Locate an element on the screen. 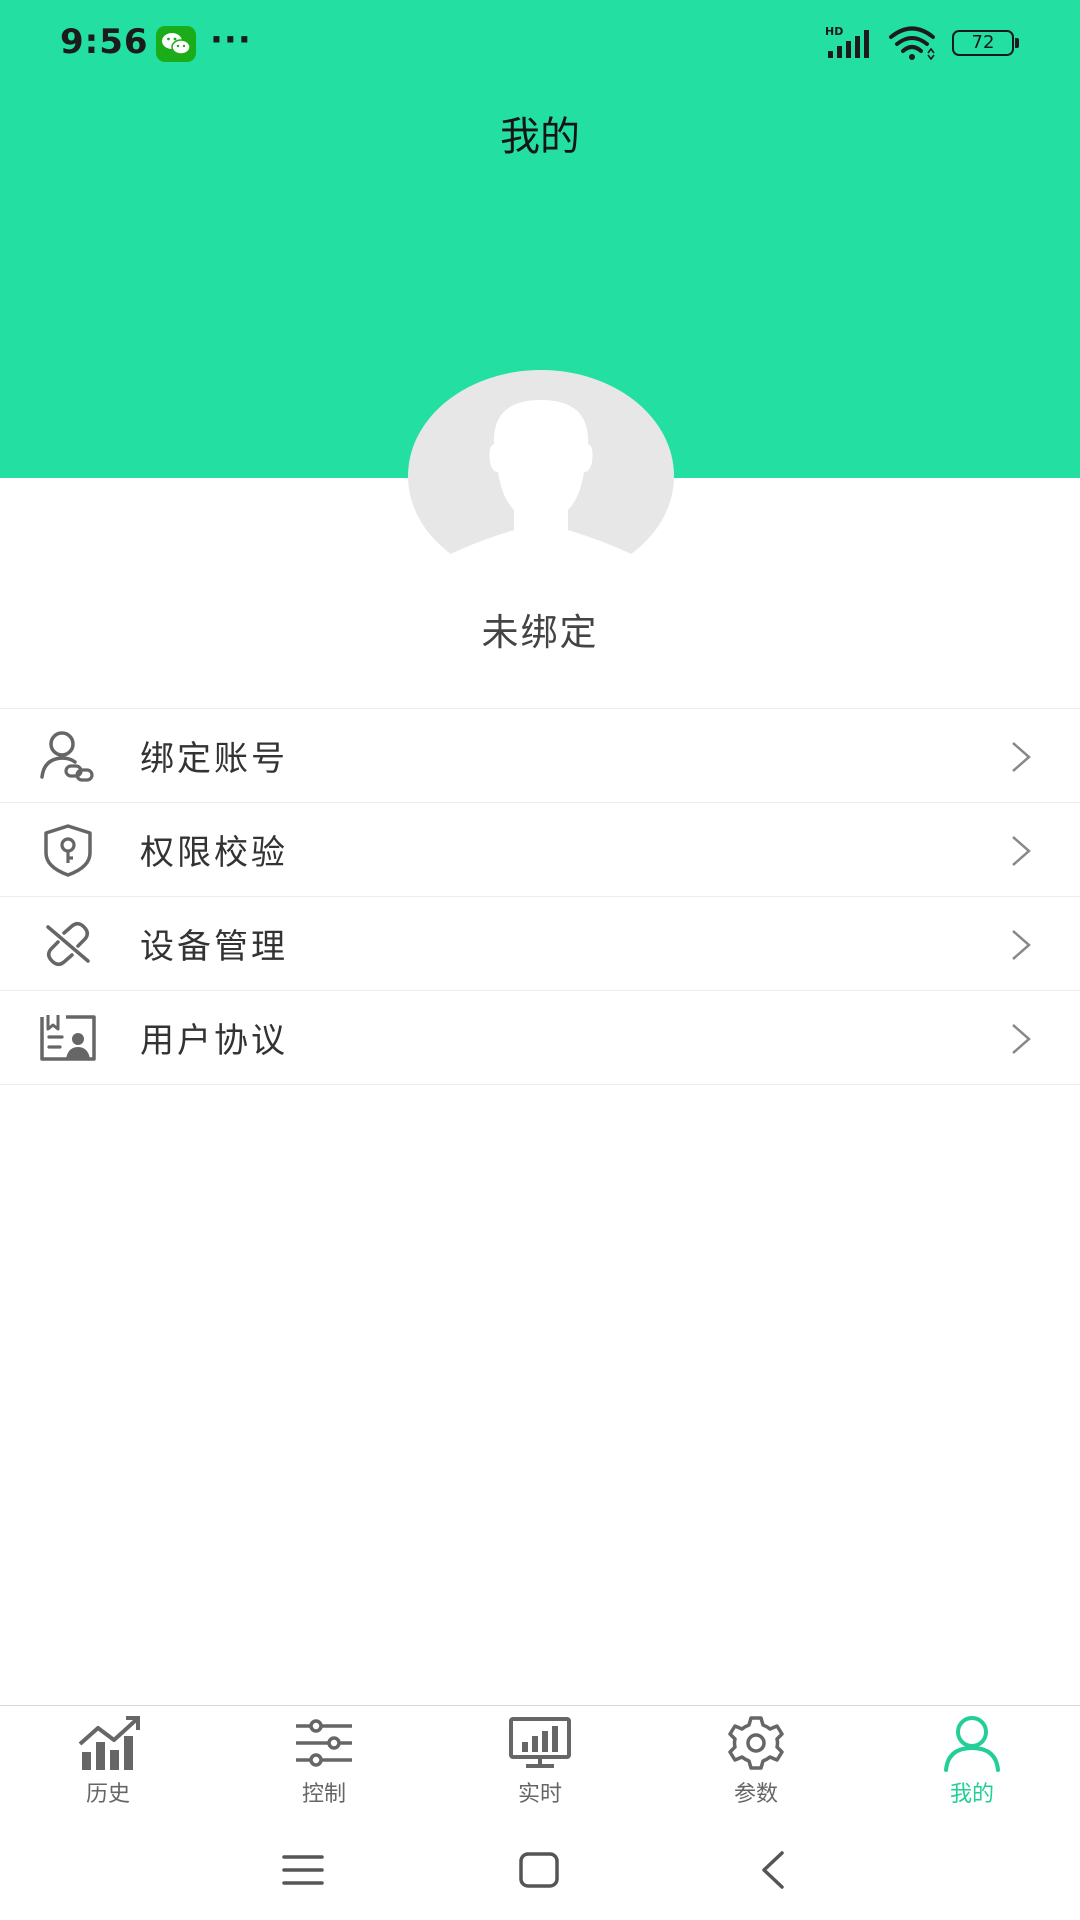 This screenshot has height=1920, width=1080. menu-item-bind-account: 绑定账号 is located at coordinates (540, 756).